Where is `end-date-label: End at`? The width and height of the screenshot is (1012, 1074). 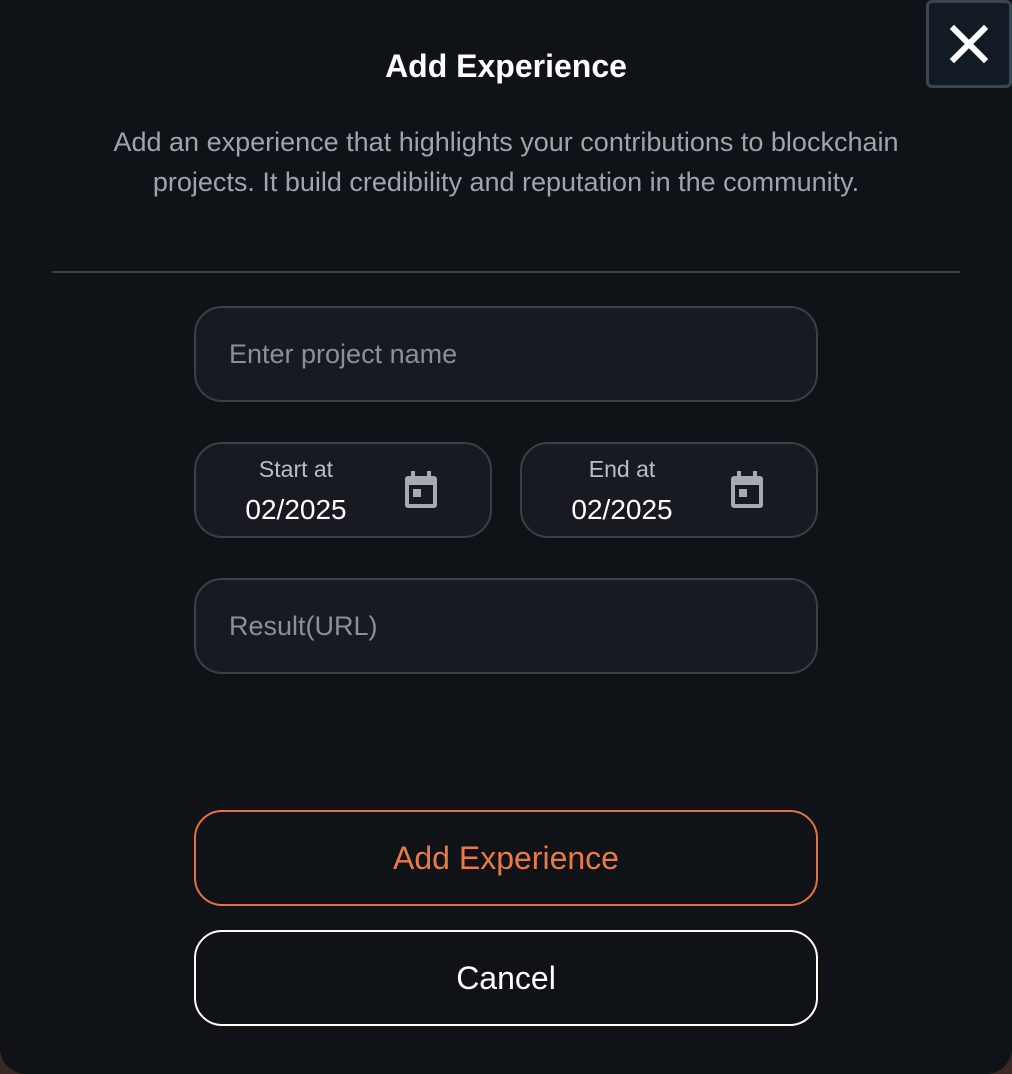
end-date-label: End at is located at coordinates (622, 469).